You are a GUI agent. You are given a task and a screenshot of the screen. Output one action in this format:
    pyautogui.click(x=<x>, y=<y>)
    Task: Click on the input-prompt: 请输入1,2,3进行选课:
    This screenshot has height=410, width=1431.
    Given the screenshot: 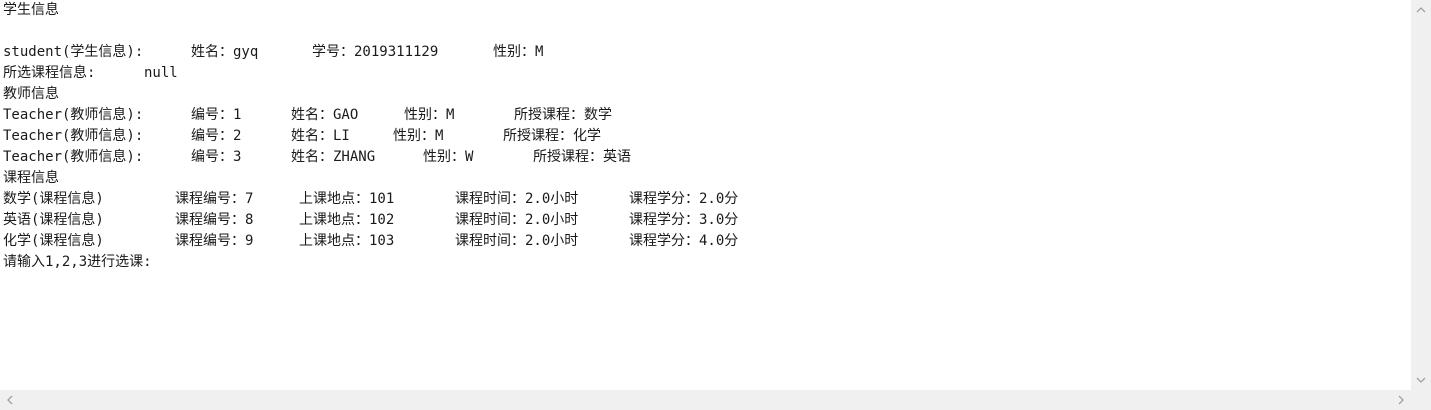 What is the action you would take?
    pyautogui.click(x=77, y=262)
    